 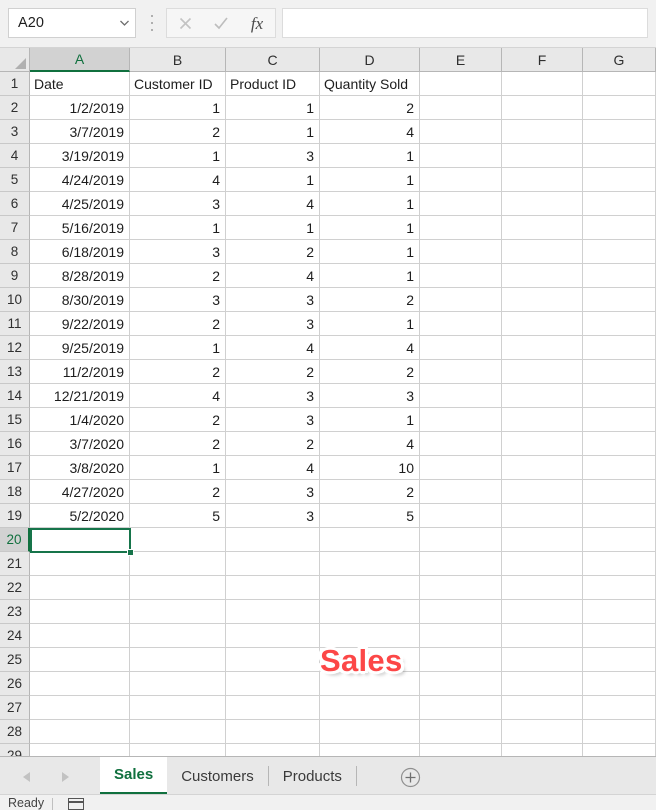 I want to click on cell-E3, so click(x=461, y=132).